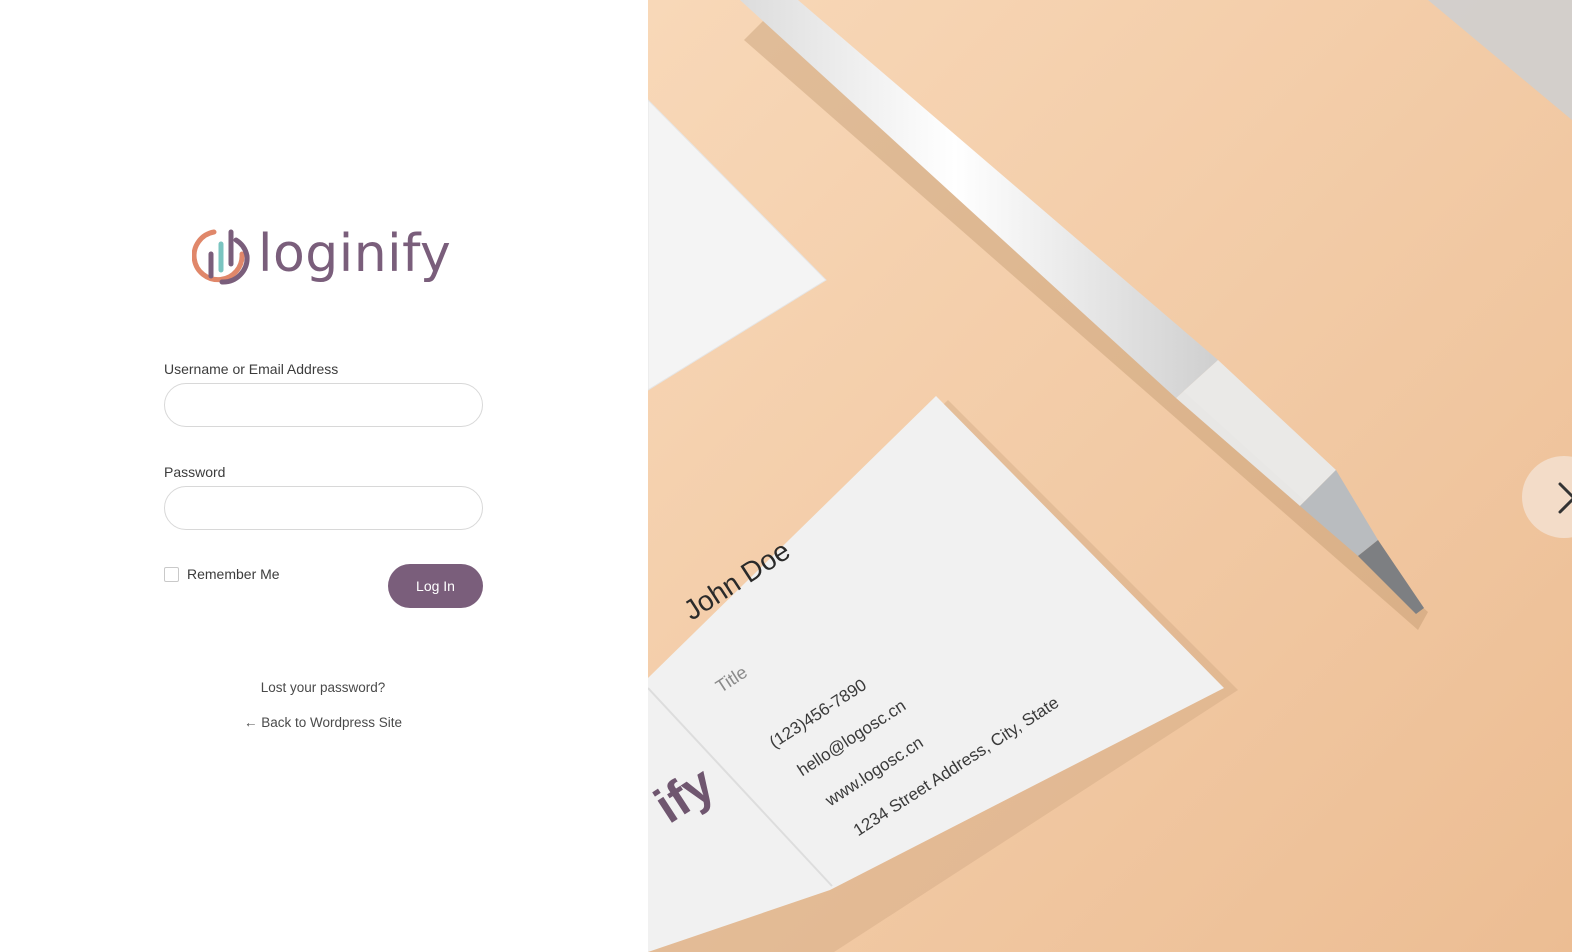 This screenshot has height=952, width=1572. Describe the element at coordinates (323, 722) in the screenshot. I see `back-to-site-link: ← Back to Wordpress Site` at that location.